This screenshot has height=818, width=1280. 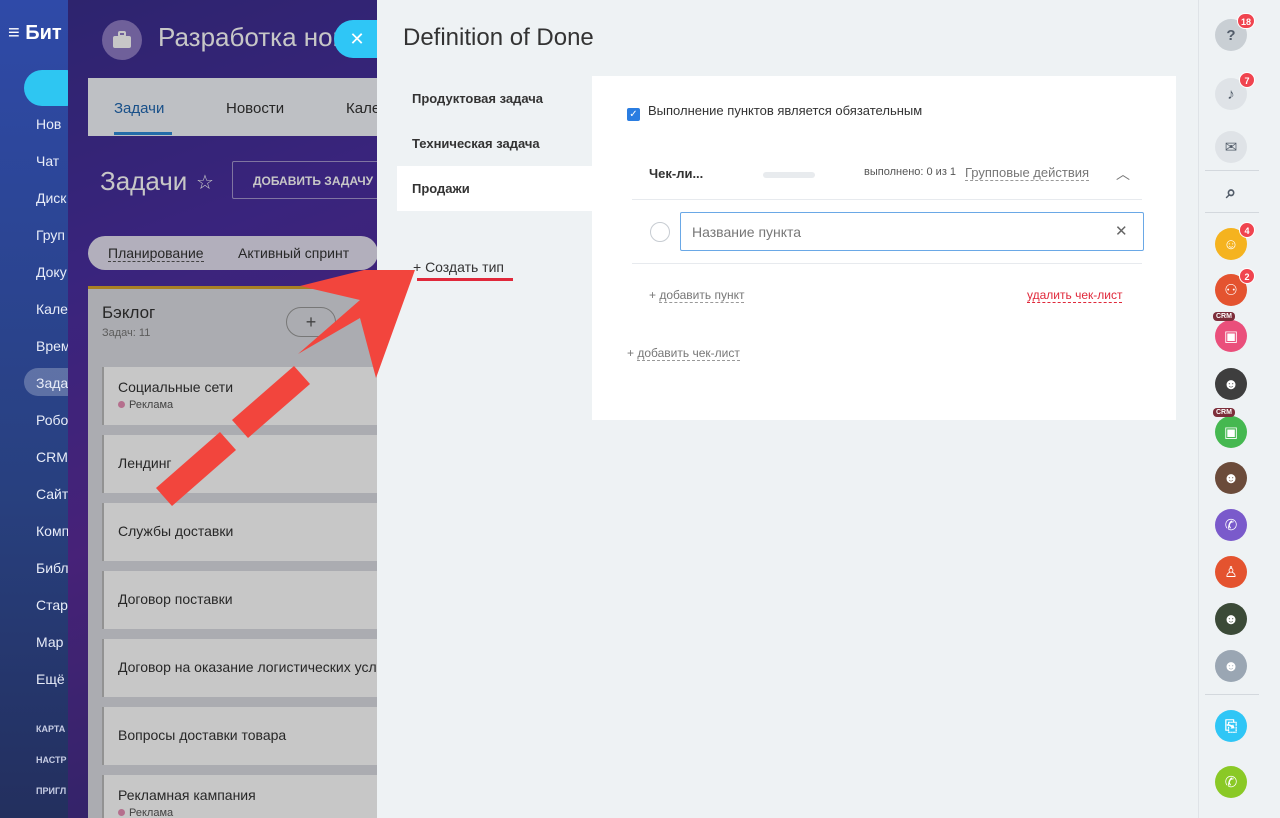 I want to click on checklist-progress-bar, so click(x=789, y=175).